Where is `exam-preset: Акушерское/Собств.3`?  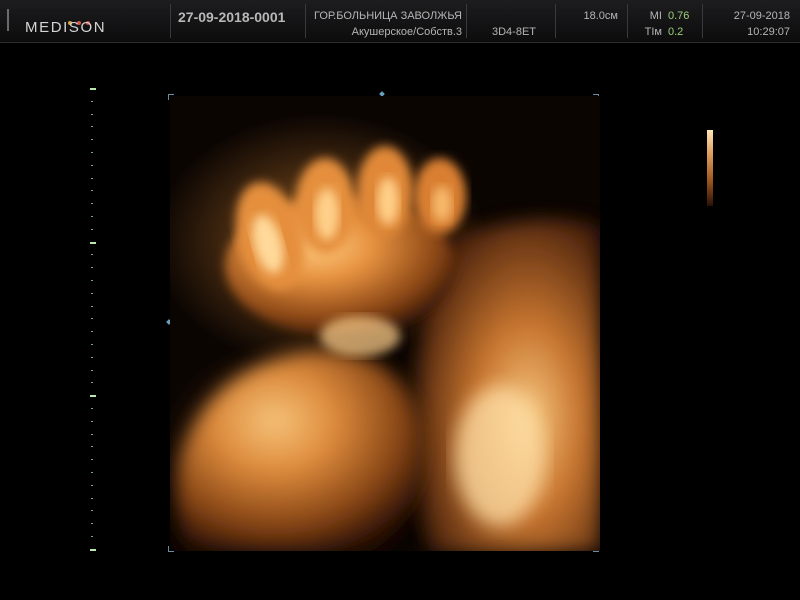 exam-preset: Акушерское/Собств.3 is located at coordinates (406, 32).